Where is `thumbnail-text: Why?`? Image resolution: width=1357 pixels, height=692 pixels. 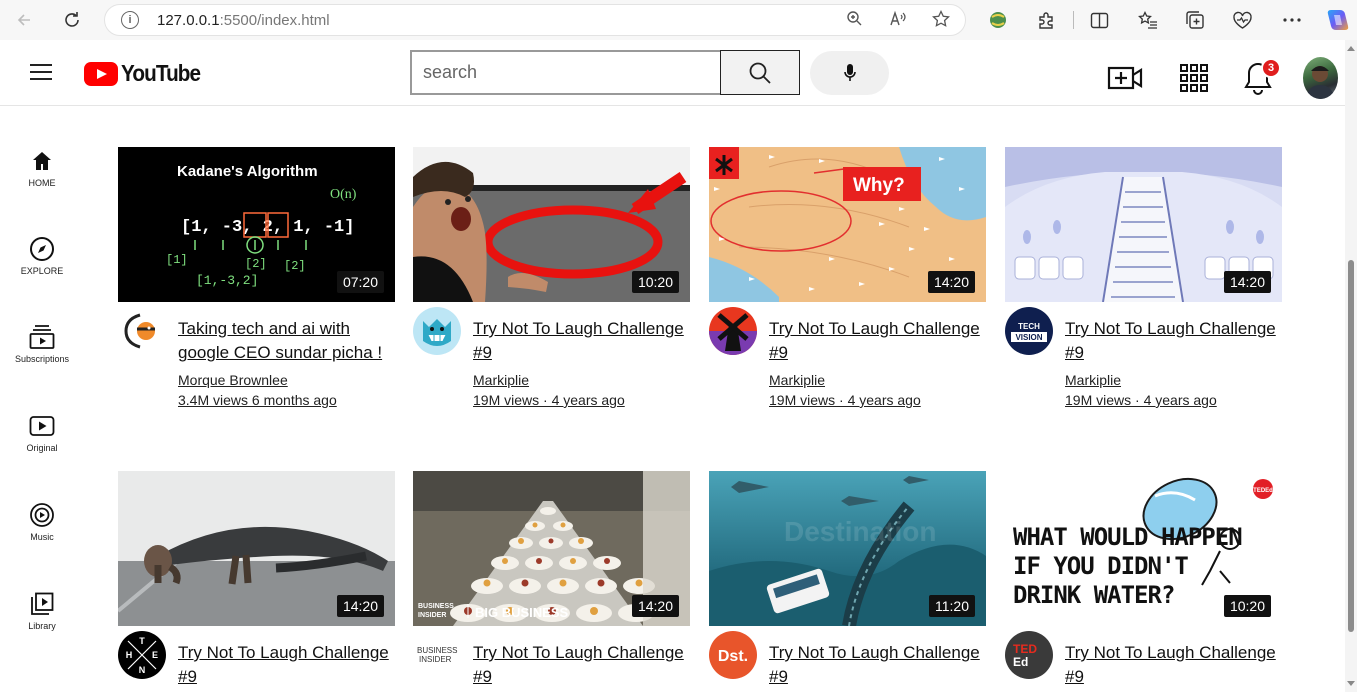
thumbnail-text: Why? is located at coordinates (879, 185).